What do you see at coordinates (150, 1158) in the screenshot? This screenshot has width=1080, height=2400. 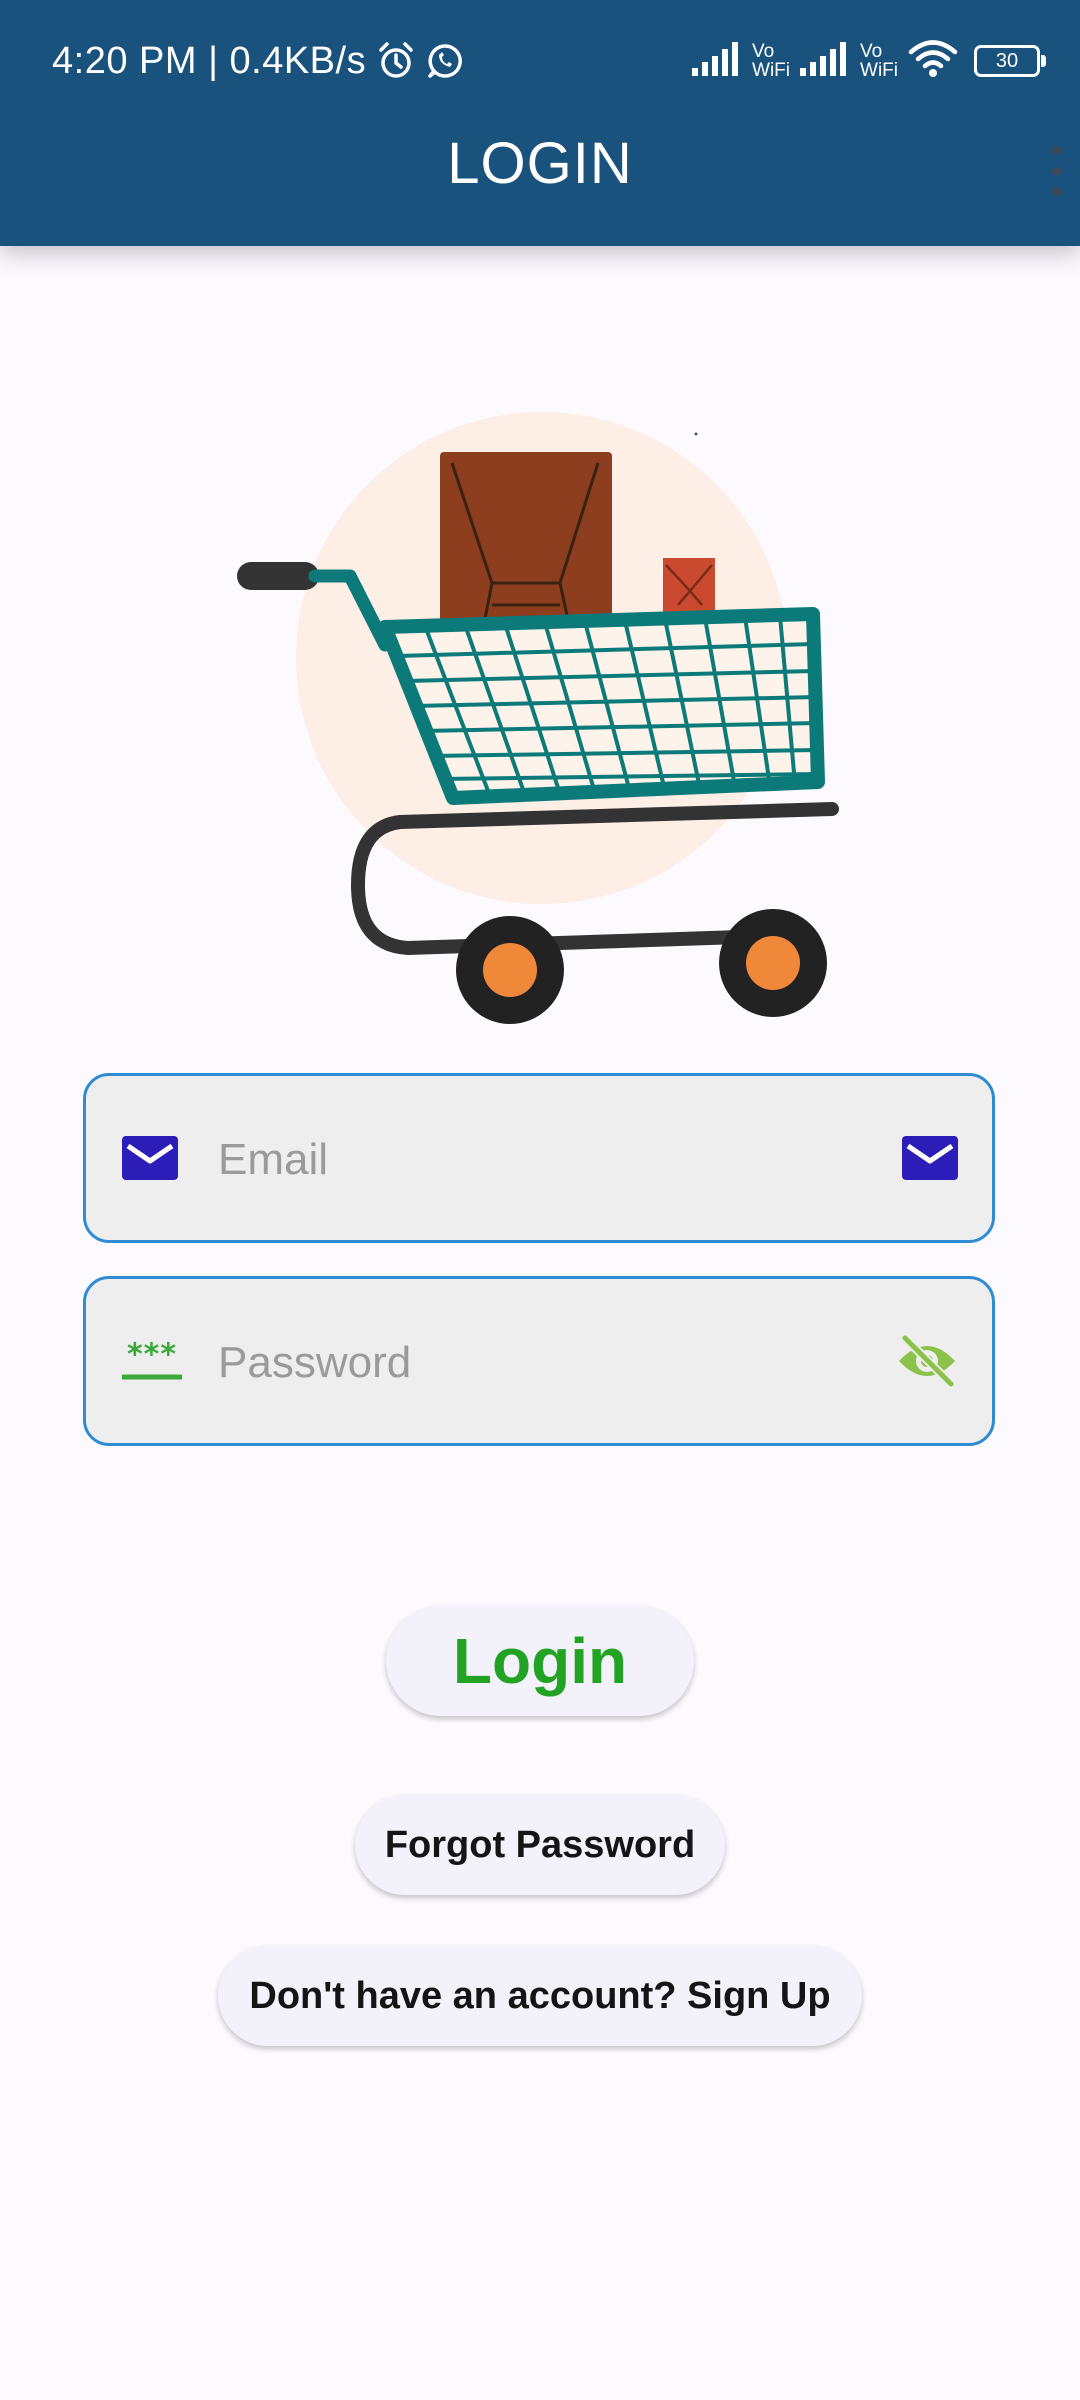 I see `email-icon` at bounding box center [150, 1158].